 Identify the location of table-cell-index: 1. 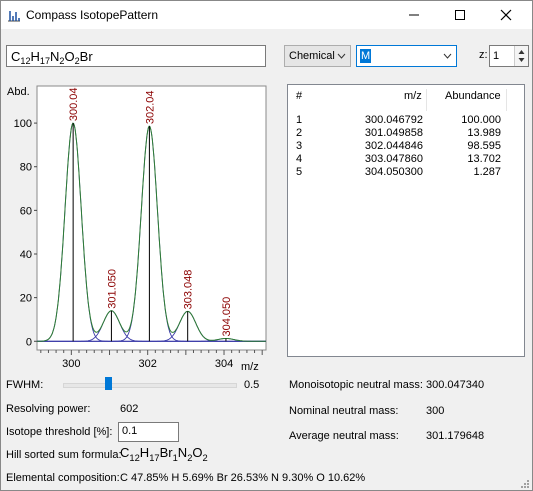
(299, 120).